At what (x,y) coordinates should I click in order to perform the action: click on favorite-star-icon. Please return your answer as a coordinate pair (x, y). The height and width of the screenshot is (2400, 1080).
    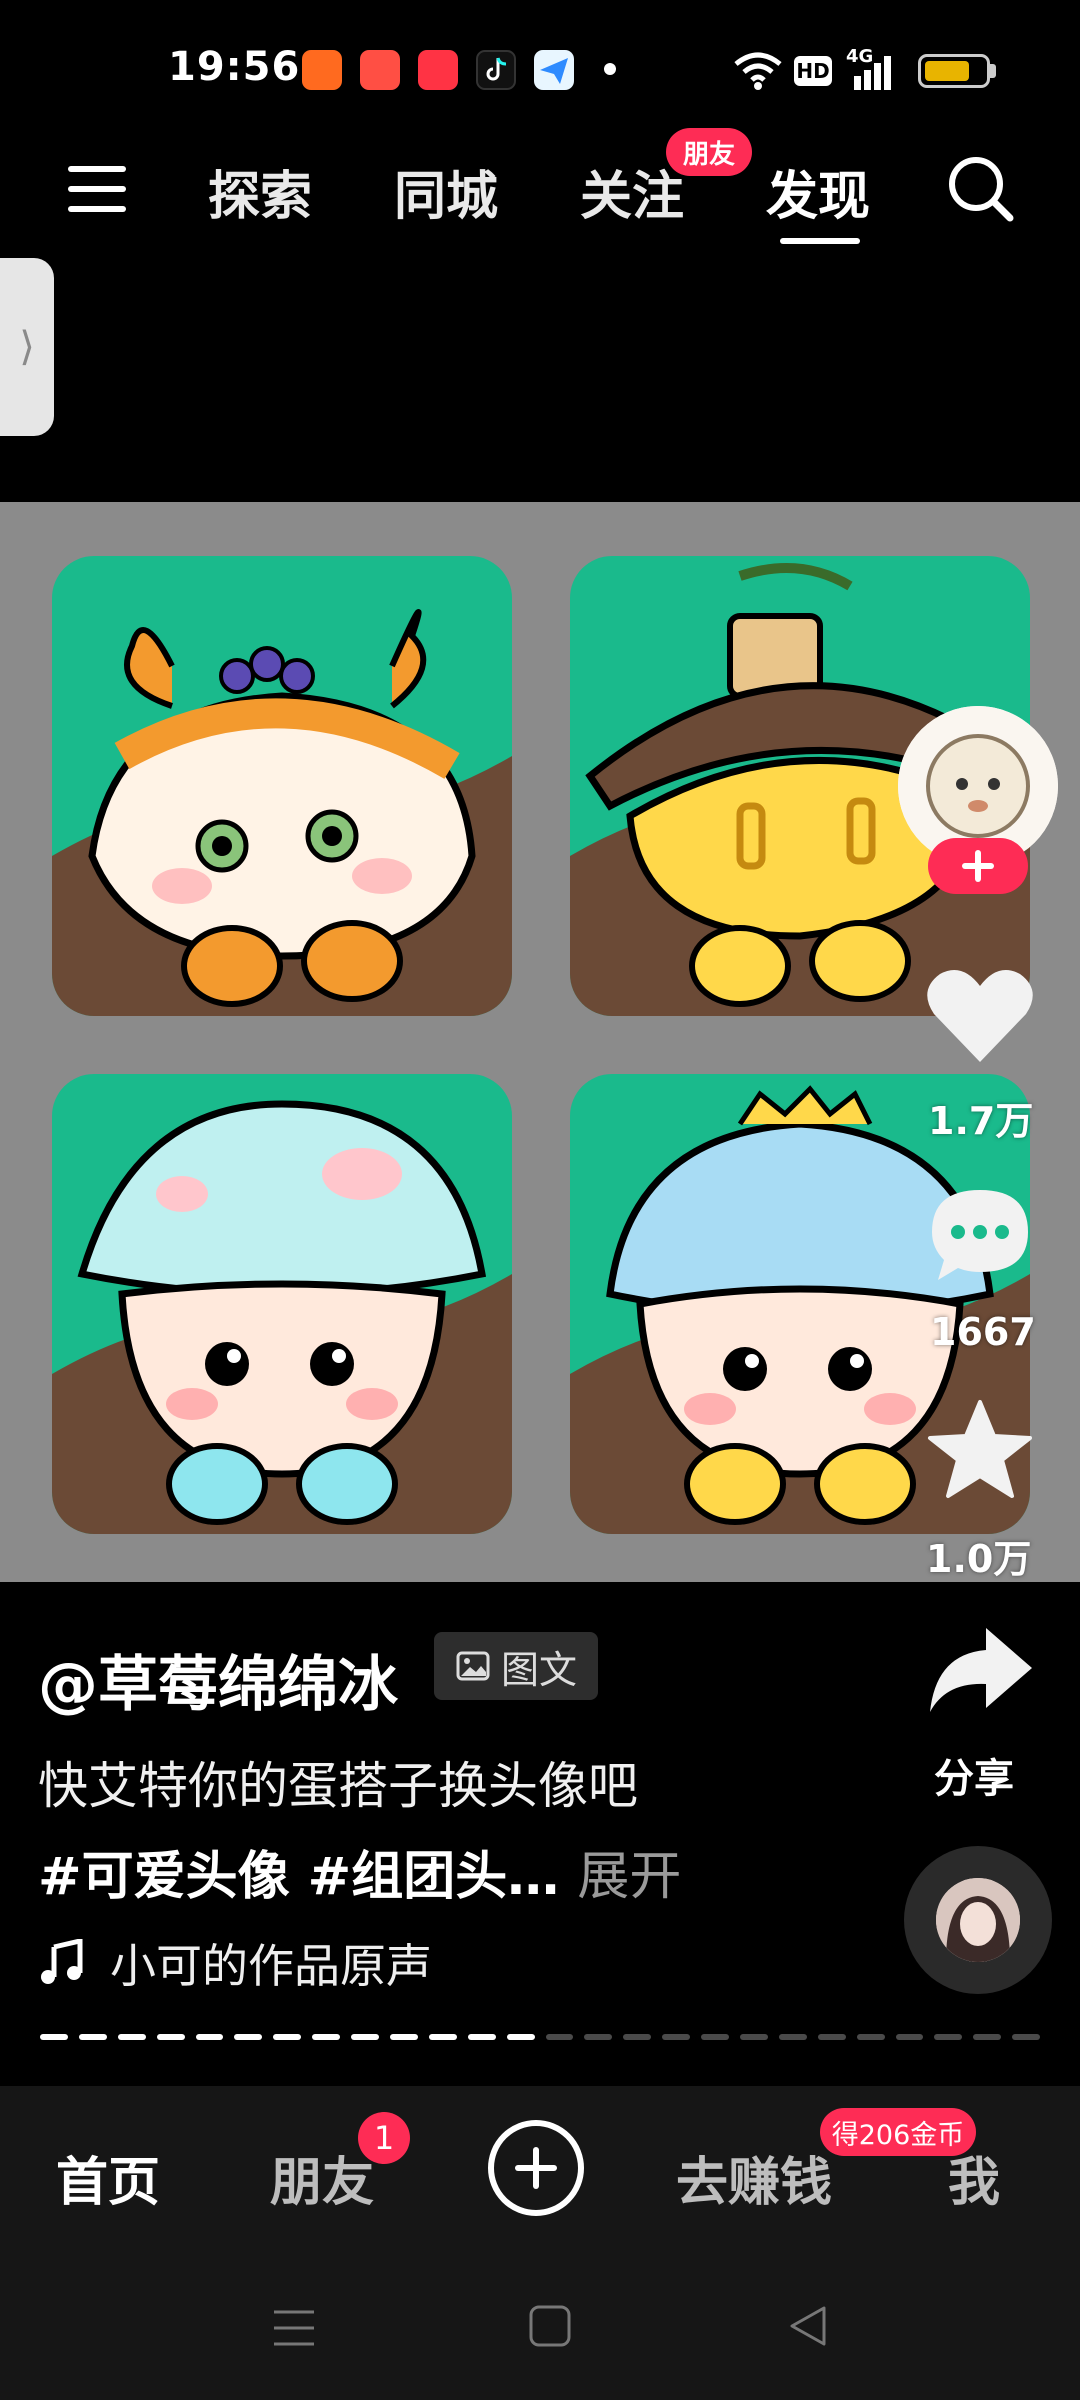
    Looking at the image, I should click on (980, 1450).